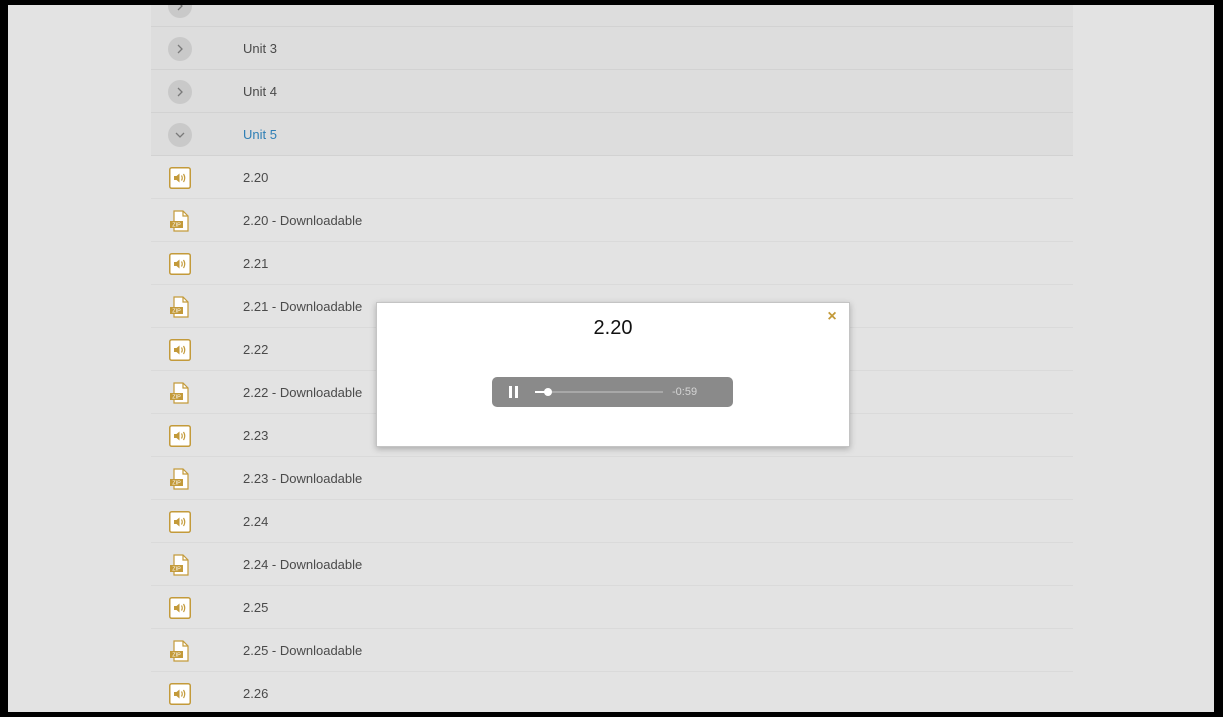  What do you see at coordinates (255, 177) in the screenshot?
I see `resource-label: 2.20` at bounding box center [255, 177].